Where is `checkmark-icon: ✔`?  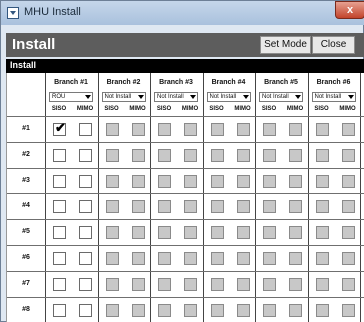
checkmark-icon: ✔ is located at coordinates (60, 127).